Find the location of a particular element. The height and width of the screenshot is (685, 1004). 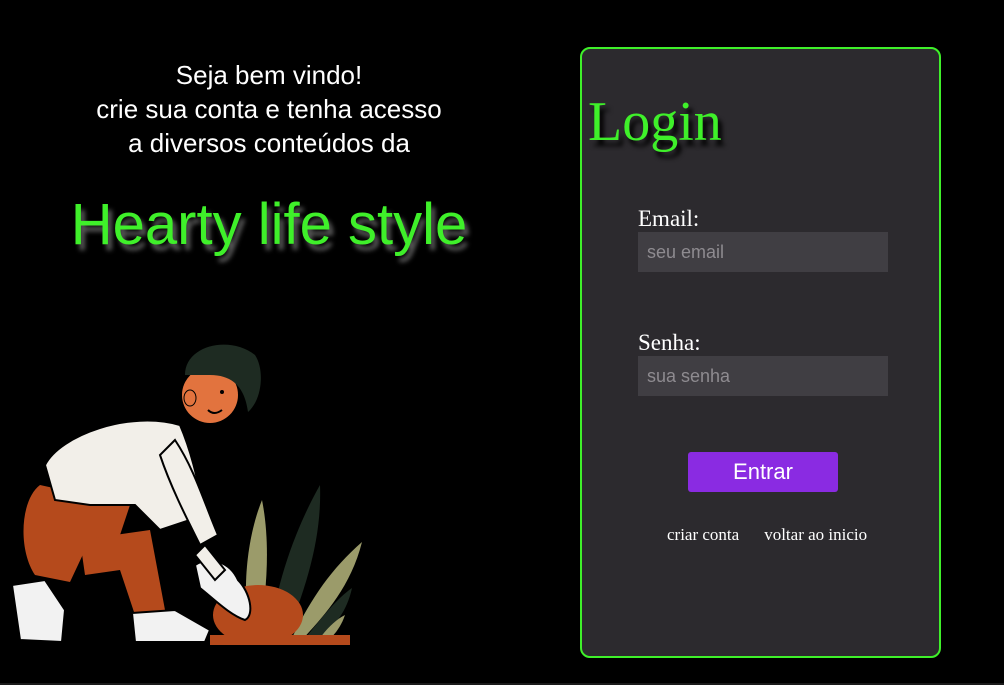

password-label: Senha: is located at coordinates (669, 342).